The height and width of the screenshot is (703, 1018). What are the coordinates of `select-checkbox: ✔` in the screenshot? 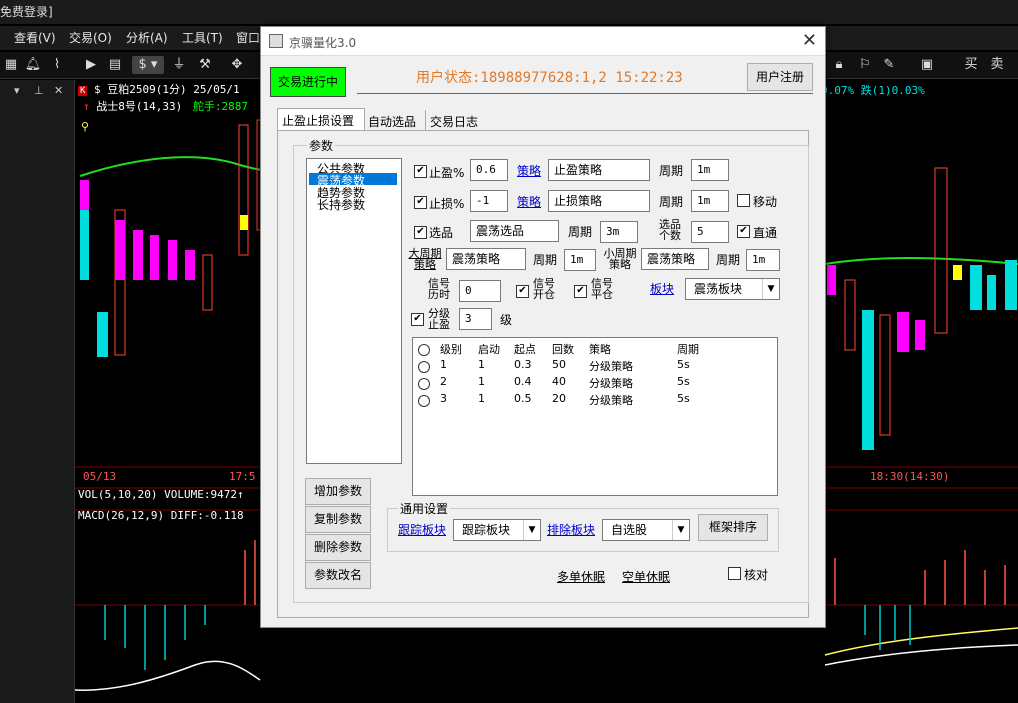 It's located at (420, 232).